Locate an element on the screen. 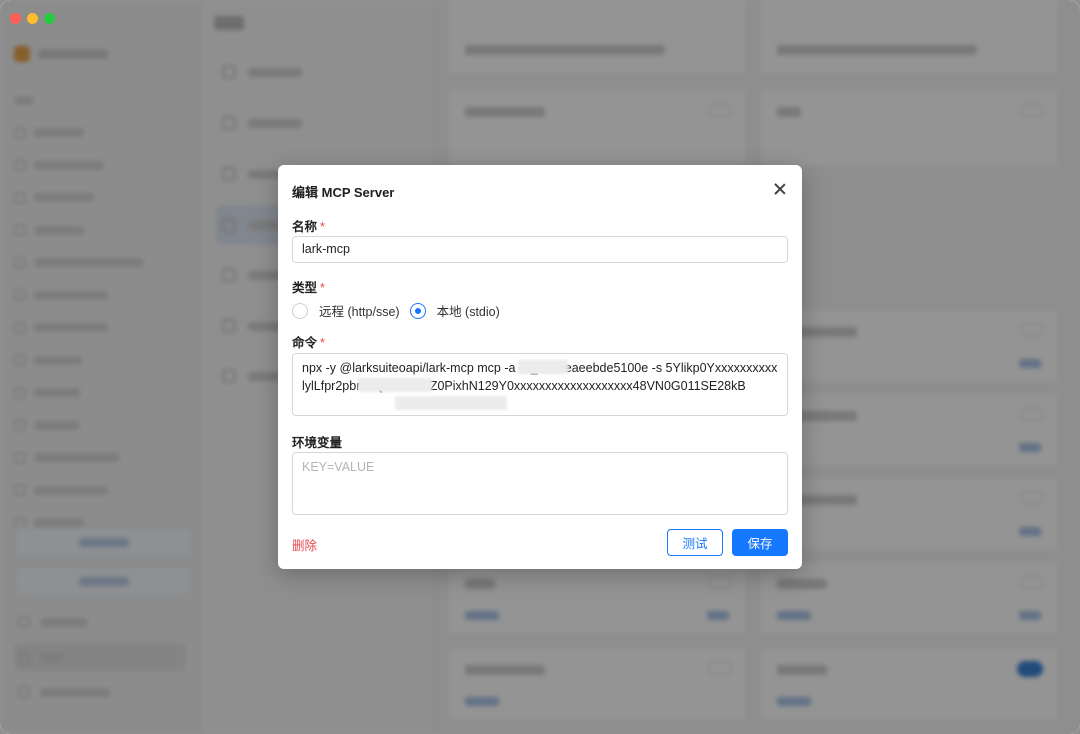 This screenshot has width=1080, height=734. env-label: 环境变量 is located at coordinates (317, 443).